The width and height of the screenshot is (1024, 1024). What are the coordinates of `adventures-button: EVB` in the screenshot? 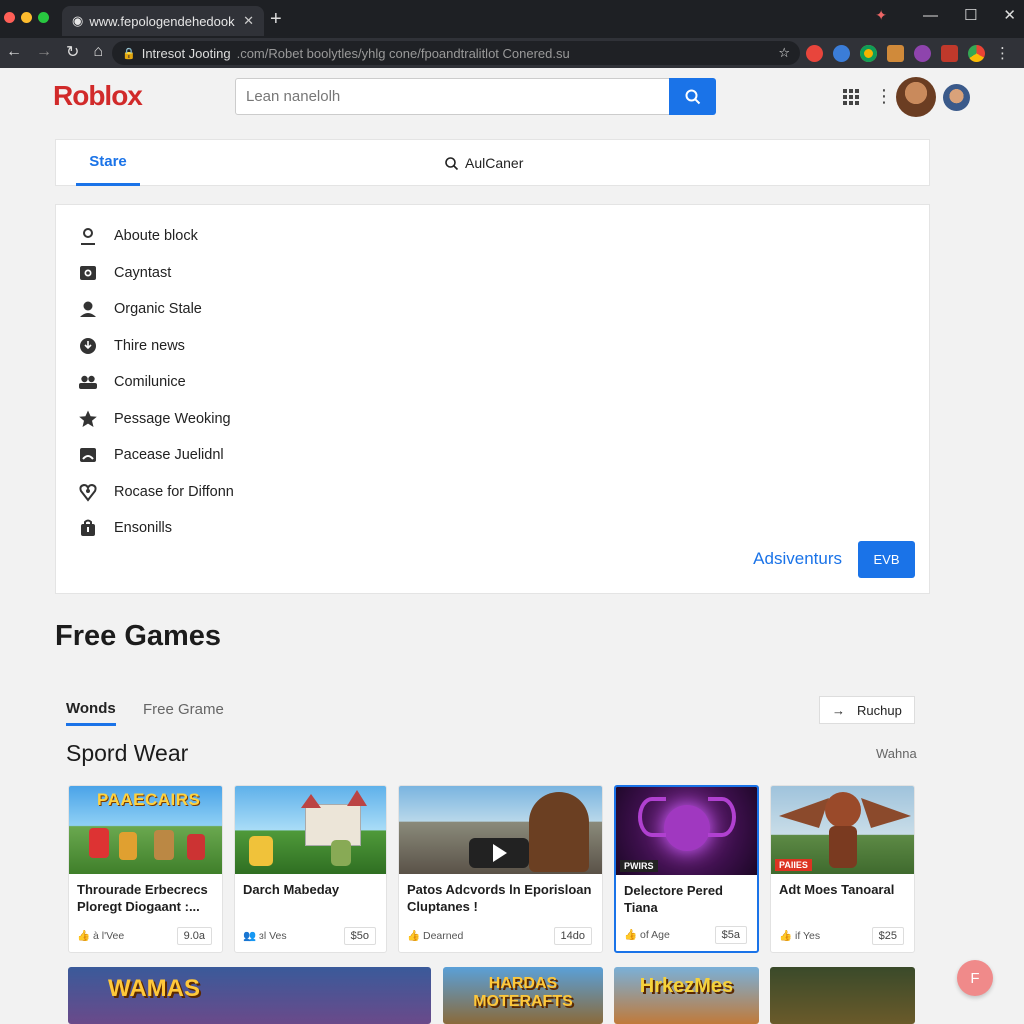 It's located at (886, 559).